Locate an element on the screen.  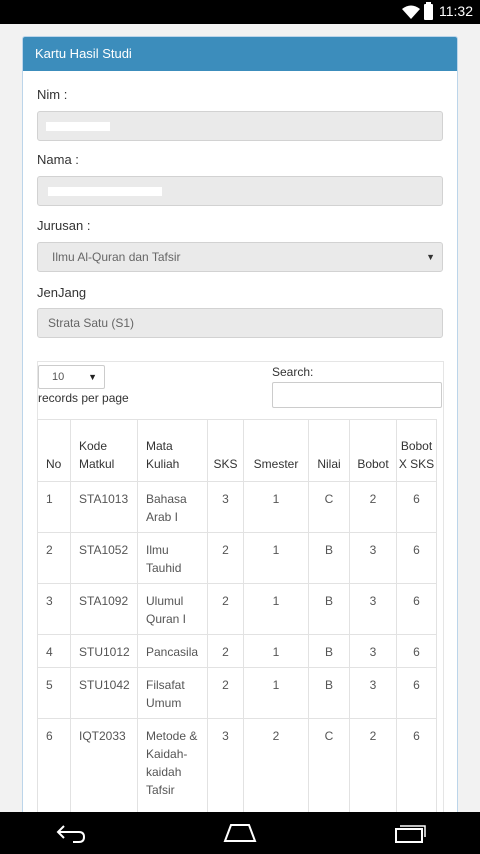
page-length-value: 10 is located at coordinates (58, 377).